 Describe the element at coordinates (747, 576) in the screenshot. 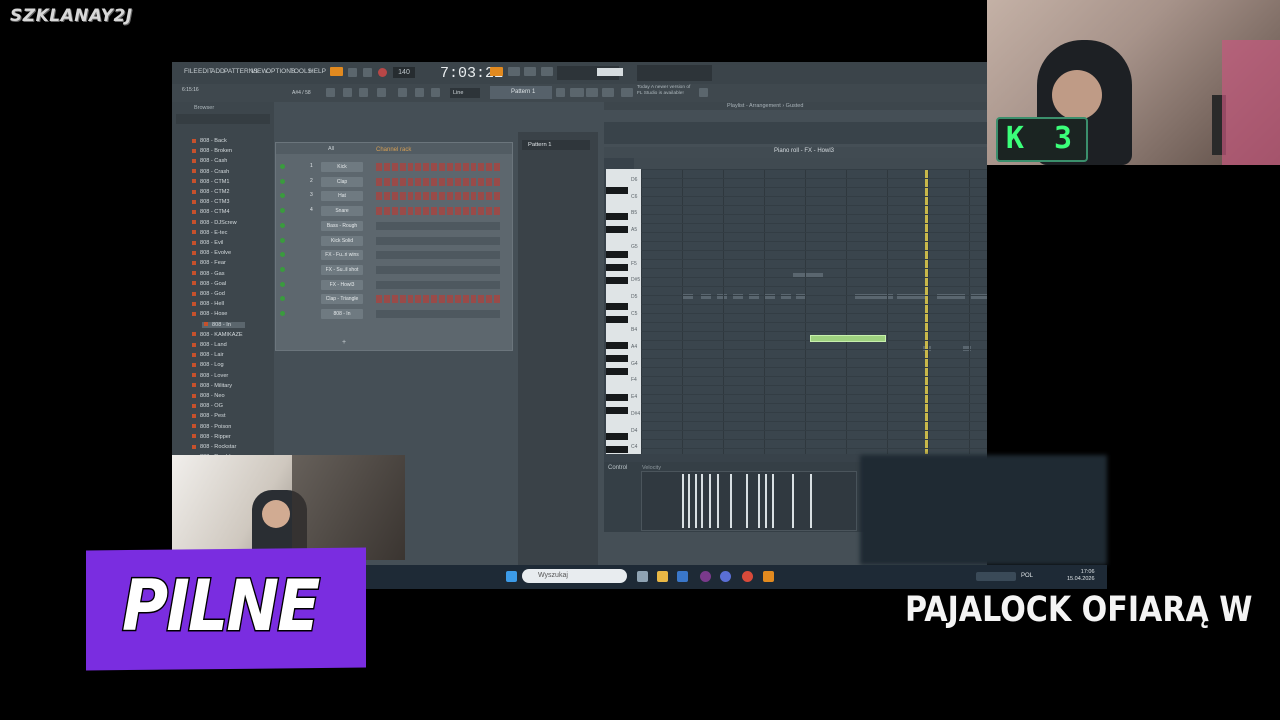

I see `chrome-icon` at that location.